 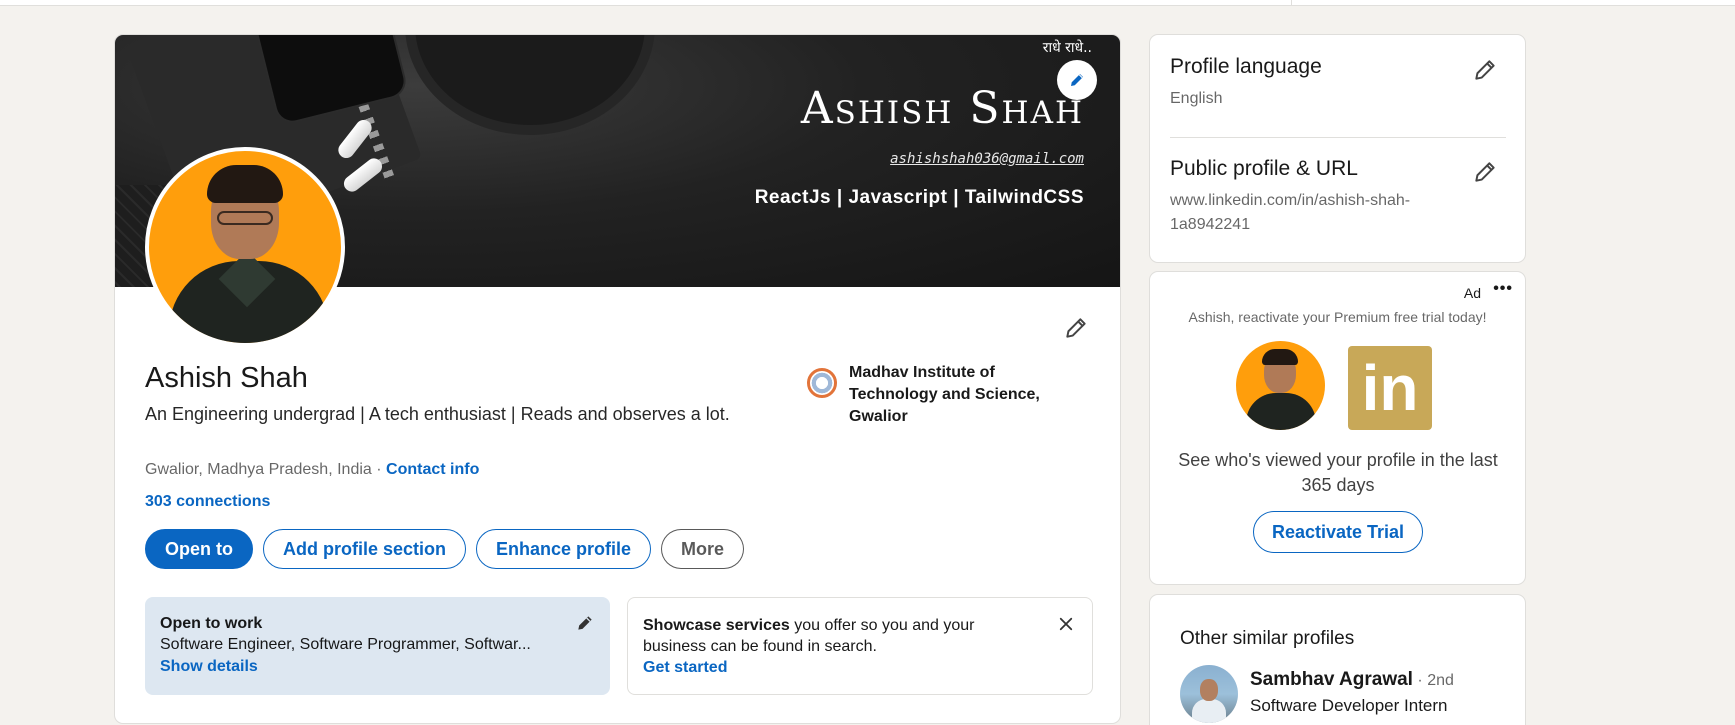 What do you see at coordinates (365, 549) in the screenshot?
I see `add-profile-section-button: Add profile section` at bounding box center [365, 549].